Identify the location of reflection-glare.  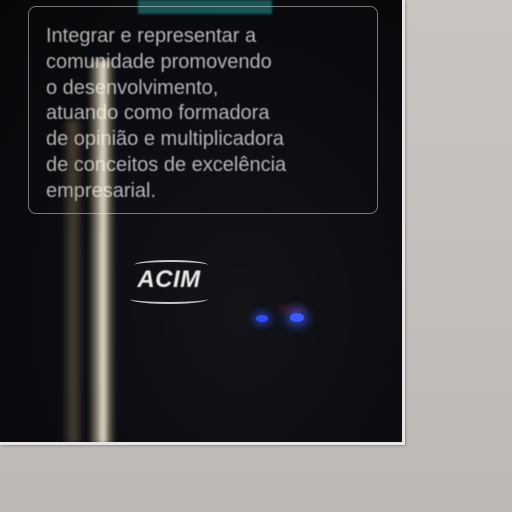
(102, 251).